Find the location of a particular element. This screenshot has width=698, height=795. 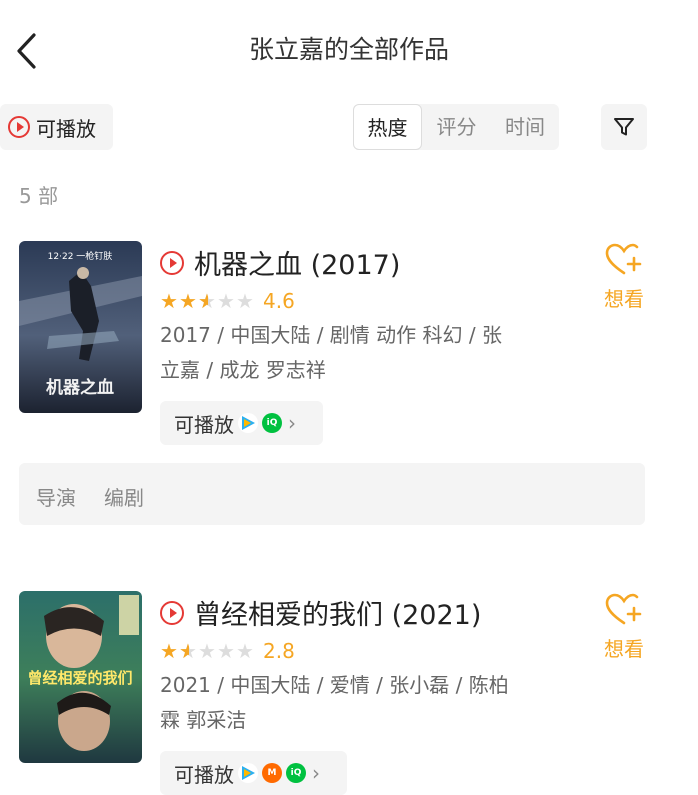

mango-tv-icon: M is located at coordinates (272, 773).